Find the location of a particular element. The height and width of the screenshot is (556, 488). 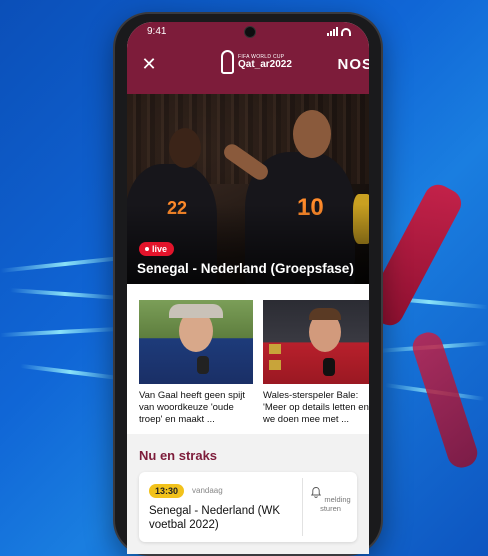

live-badge-label: live is located at coordinates (160, 249).